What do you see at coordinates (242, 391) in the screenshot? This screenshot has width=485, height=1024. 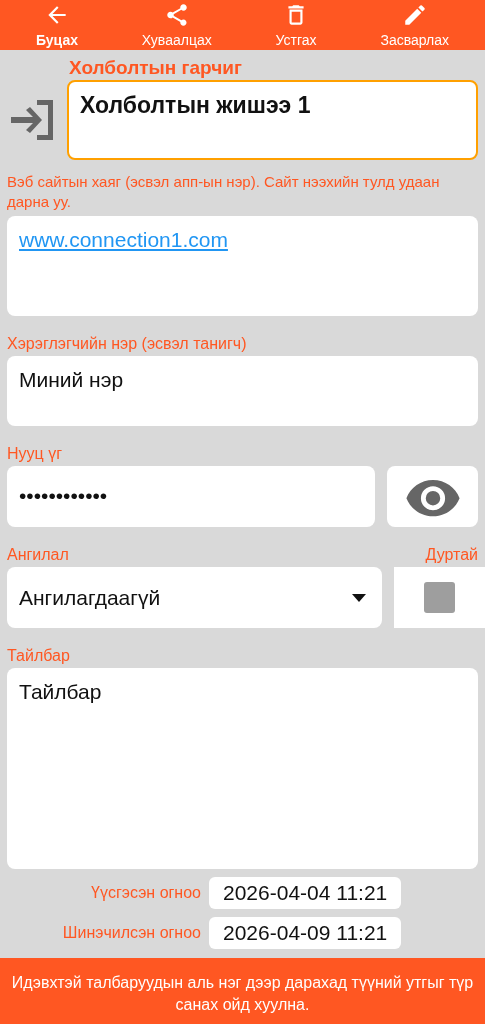 I see `username-field: Миний нэр` at bounding box center [242, 391].